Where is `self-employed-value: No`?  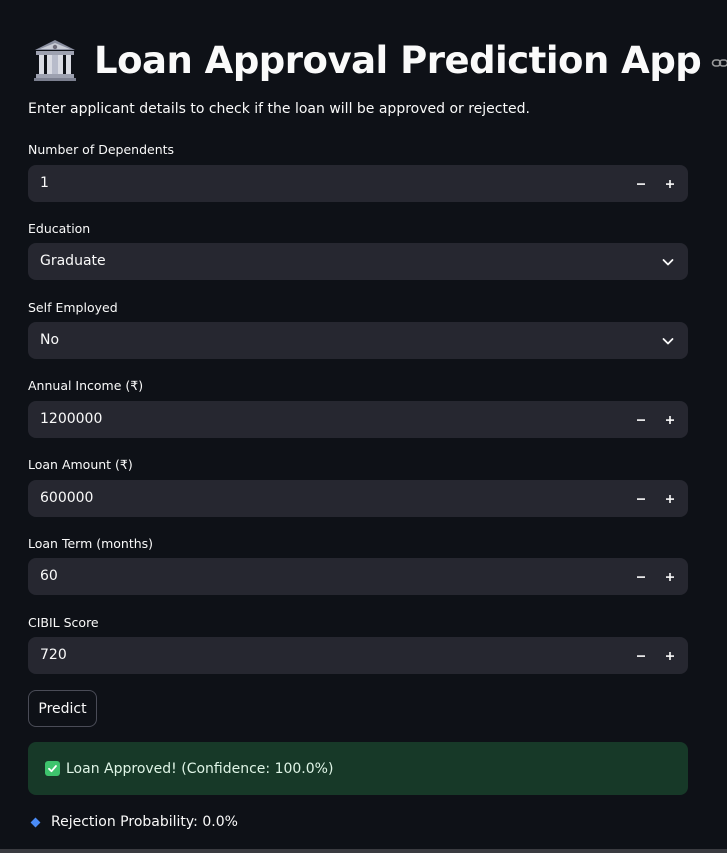
self-employed-value: No is located at coordinates (50, 340).